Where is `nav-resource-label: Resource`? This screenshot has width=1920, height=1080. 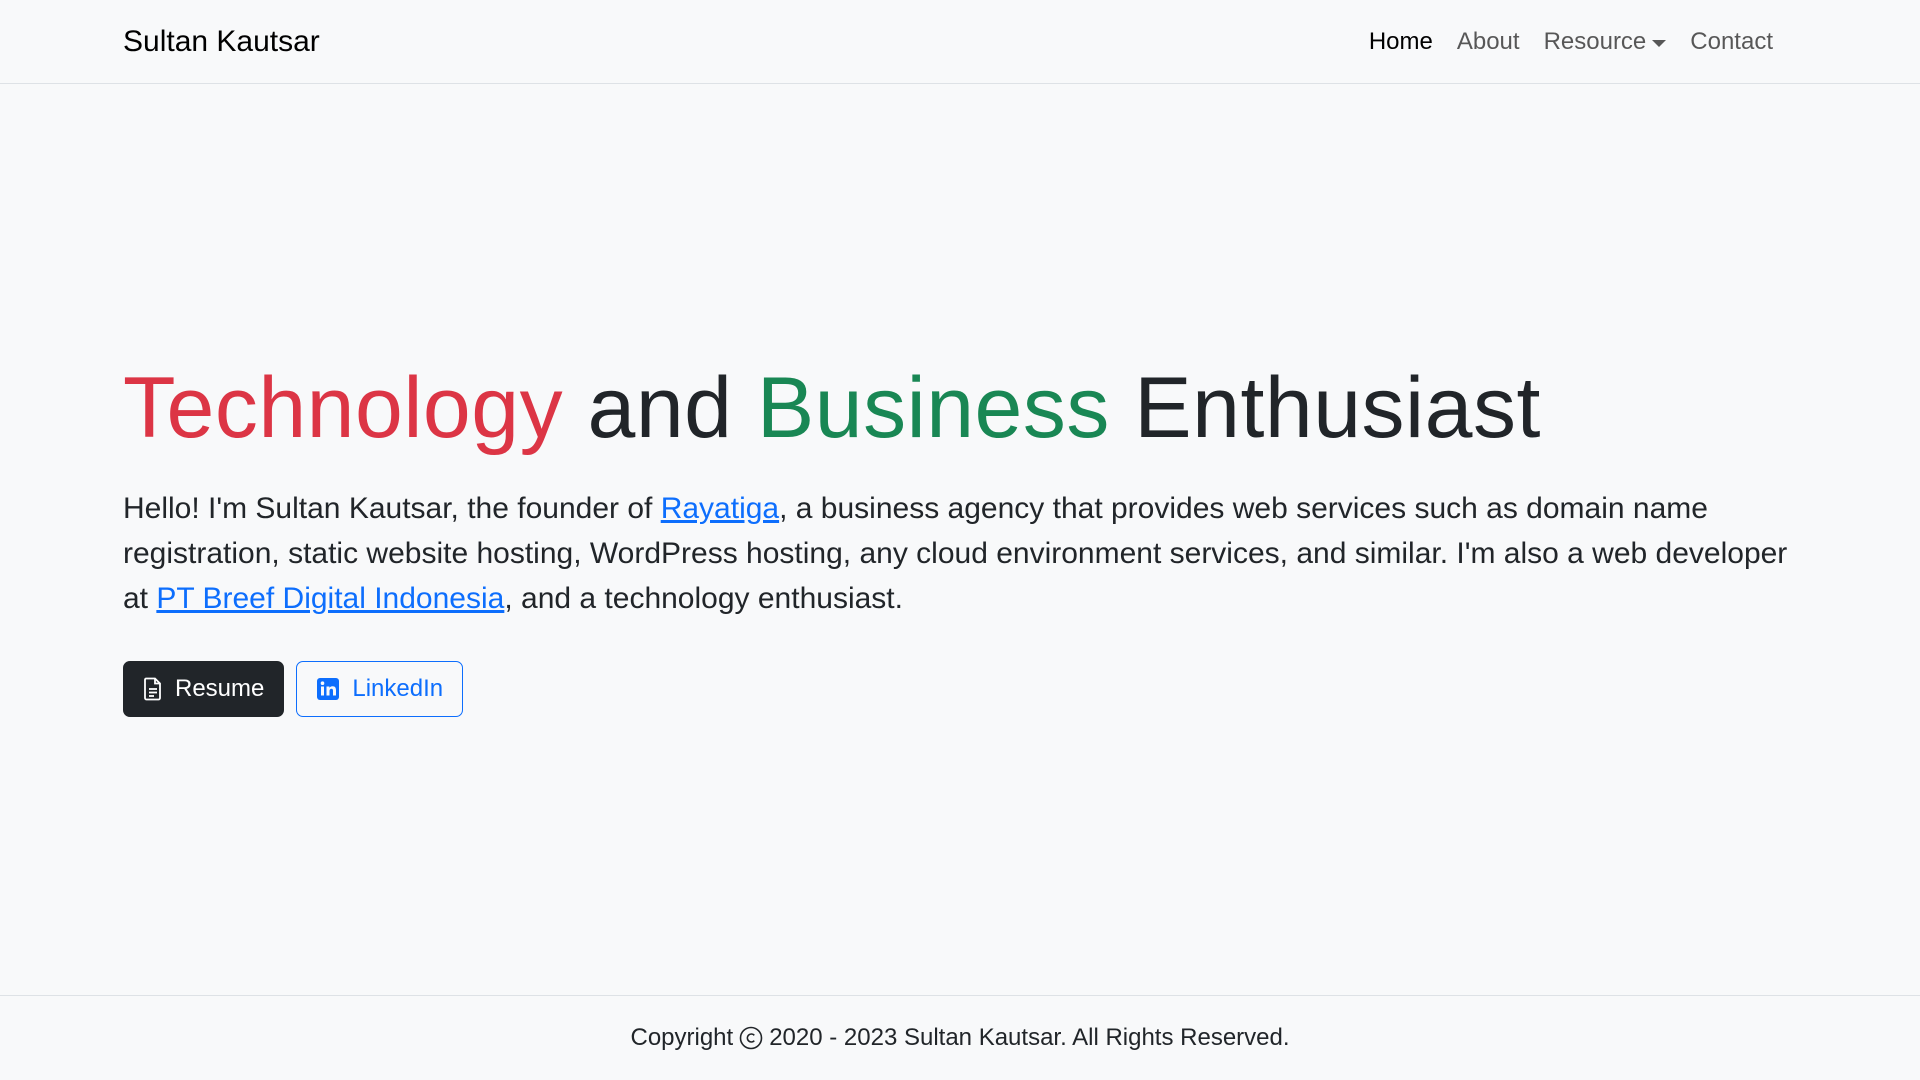
nav-resource-label: Resource is located at coordinates (1595, 41).